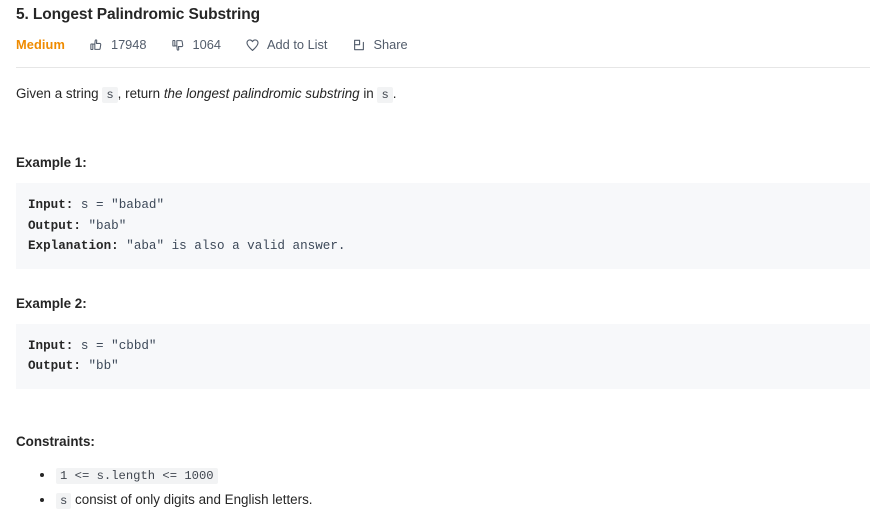  Describe the element at coordinates (119, 205) in the screenshot. I see `example-1-line-1-value: s = "babad"` at that location.